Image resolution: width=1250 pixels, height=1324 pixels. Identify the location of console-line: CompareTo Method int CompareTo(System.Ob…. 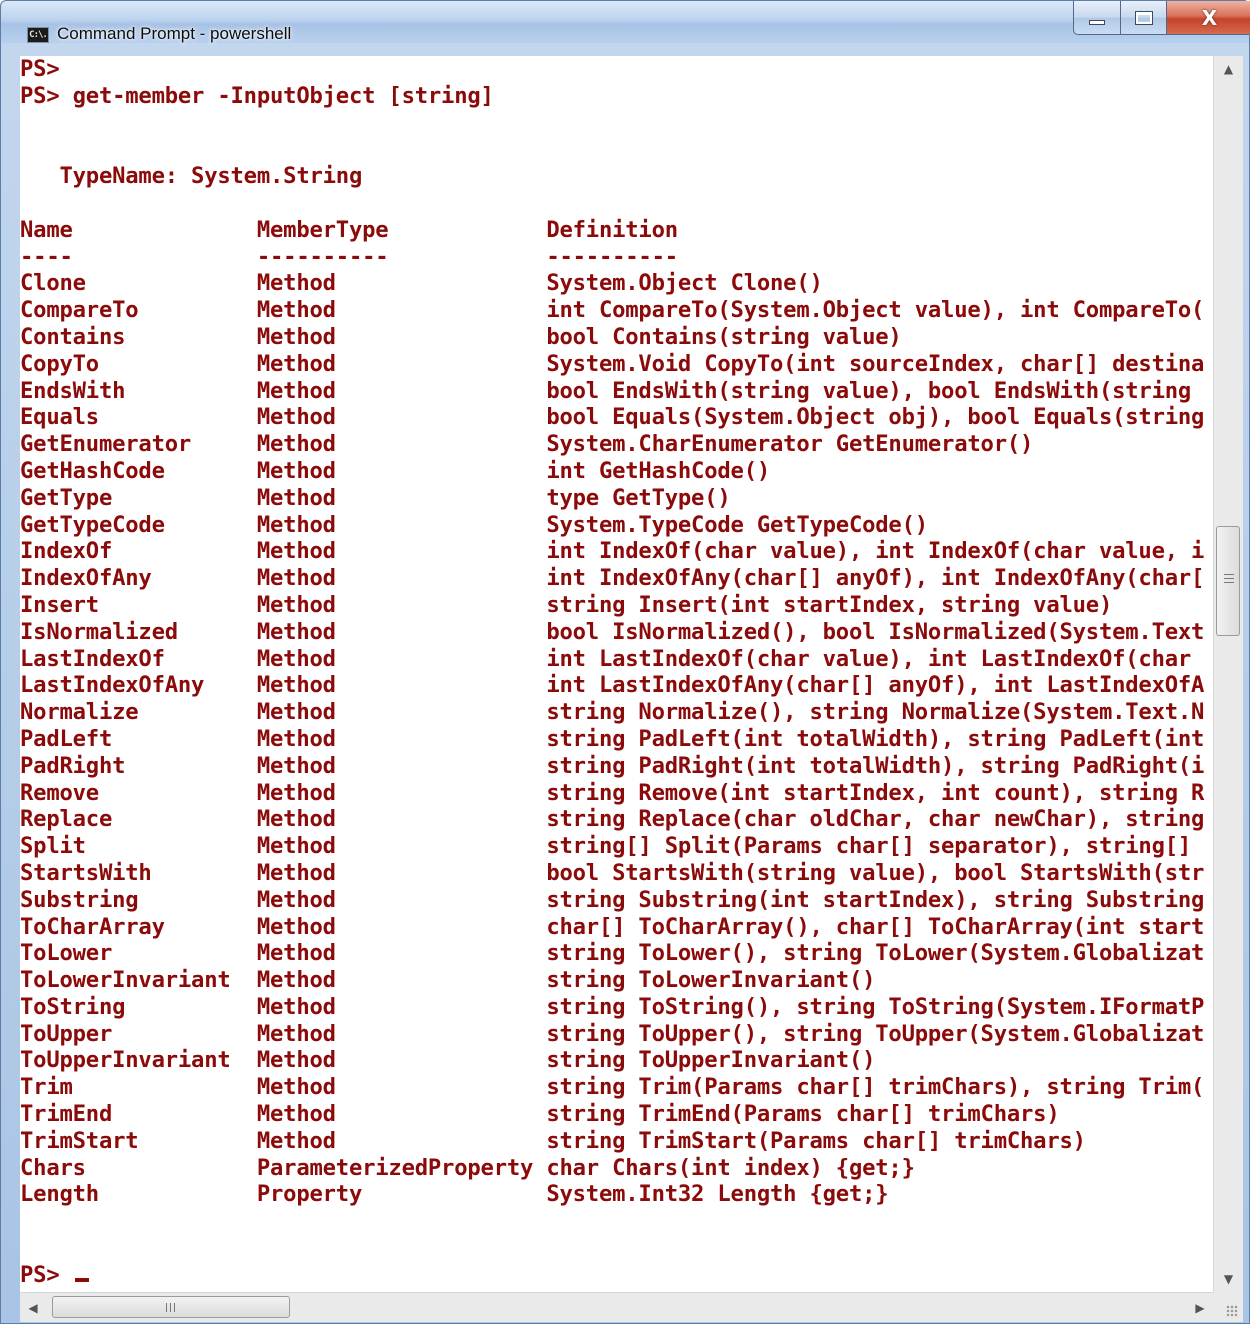
(612, 310).